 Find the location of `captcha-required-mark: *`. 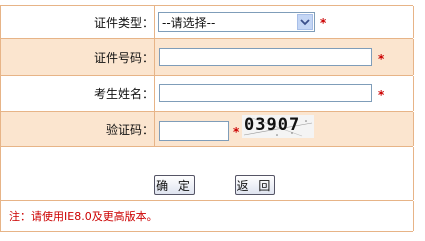

captcha-required-mark: * is located at coordinates (236, 132).